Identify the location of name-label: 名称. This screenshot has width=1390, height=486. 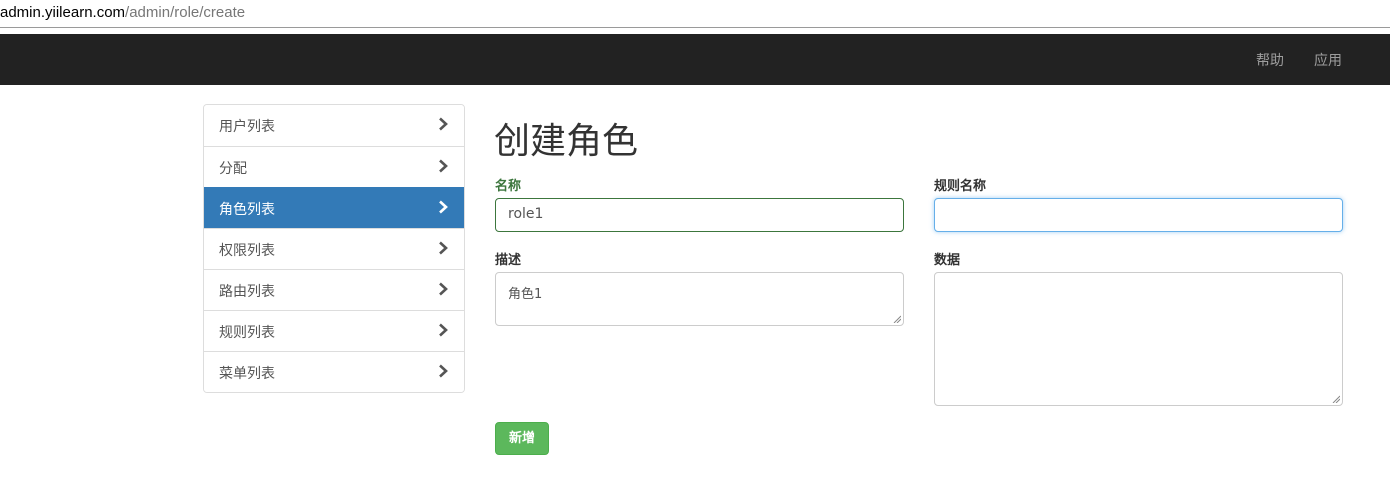
(508, 186).